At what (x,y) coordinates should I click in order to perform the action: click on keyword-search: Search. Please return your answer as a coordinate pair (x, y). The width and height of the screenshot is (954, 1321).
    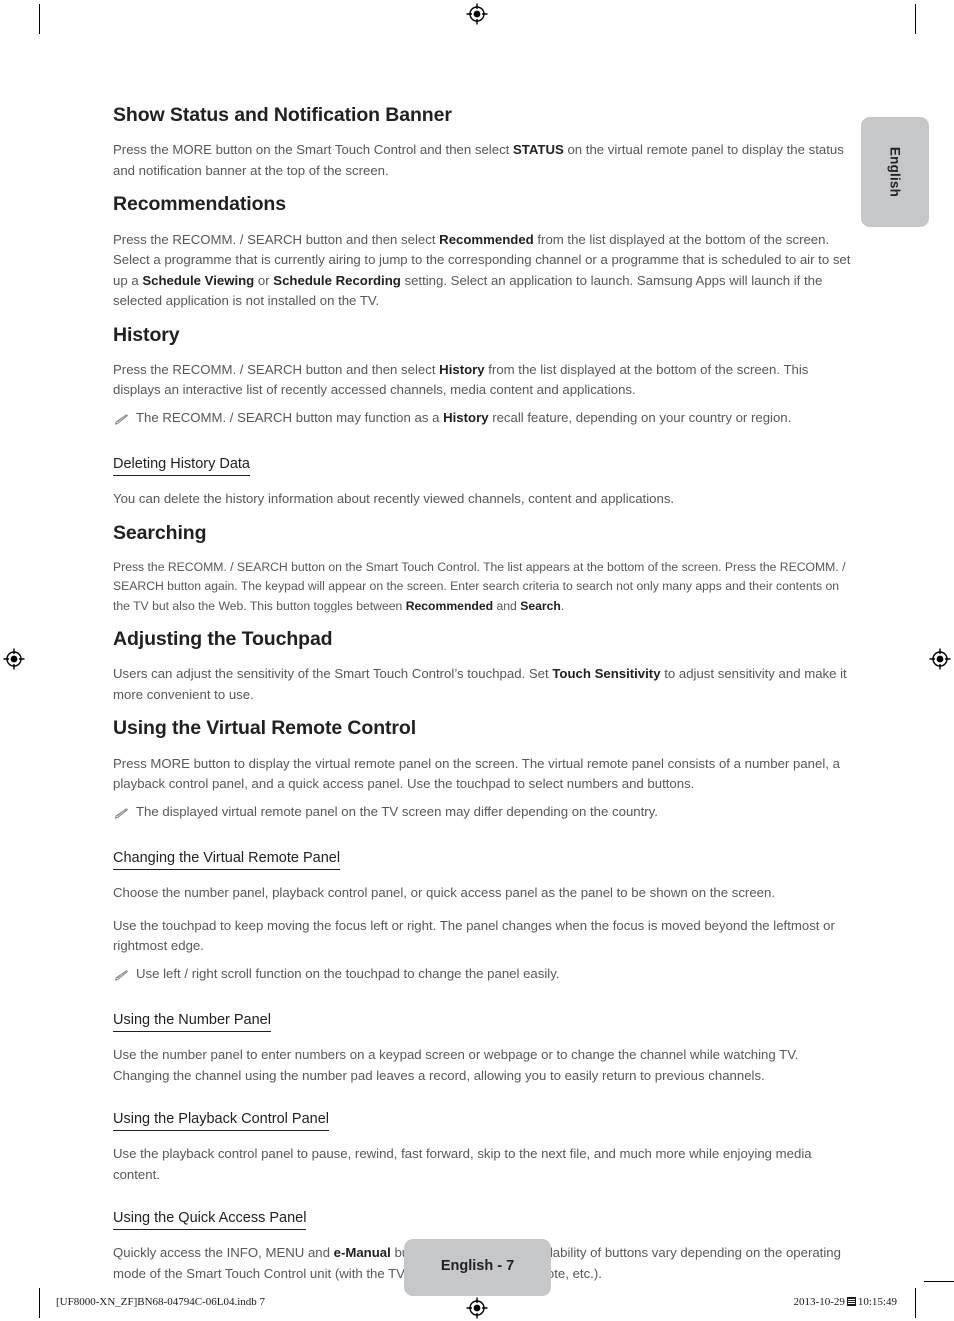
    Looking at the image, I should click on (540, 605).